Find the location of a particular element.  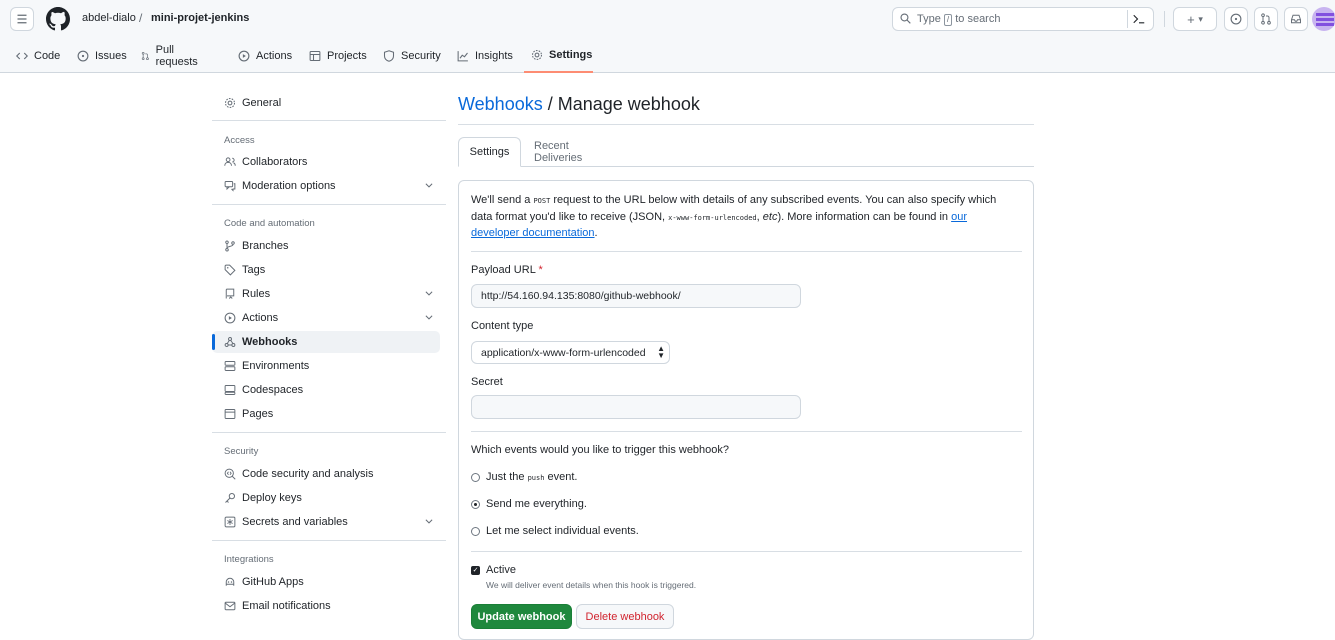

tab-pull-requests: Pull requests is located at coordinates (171, 55).